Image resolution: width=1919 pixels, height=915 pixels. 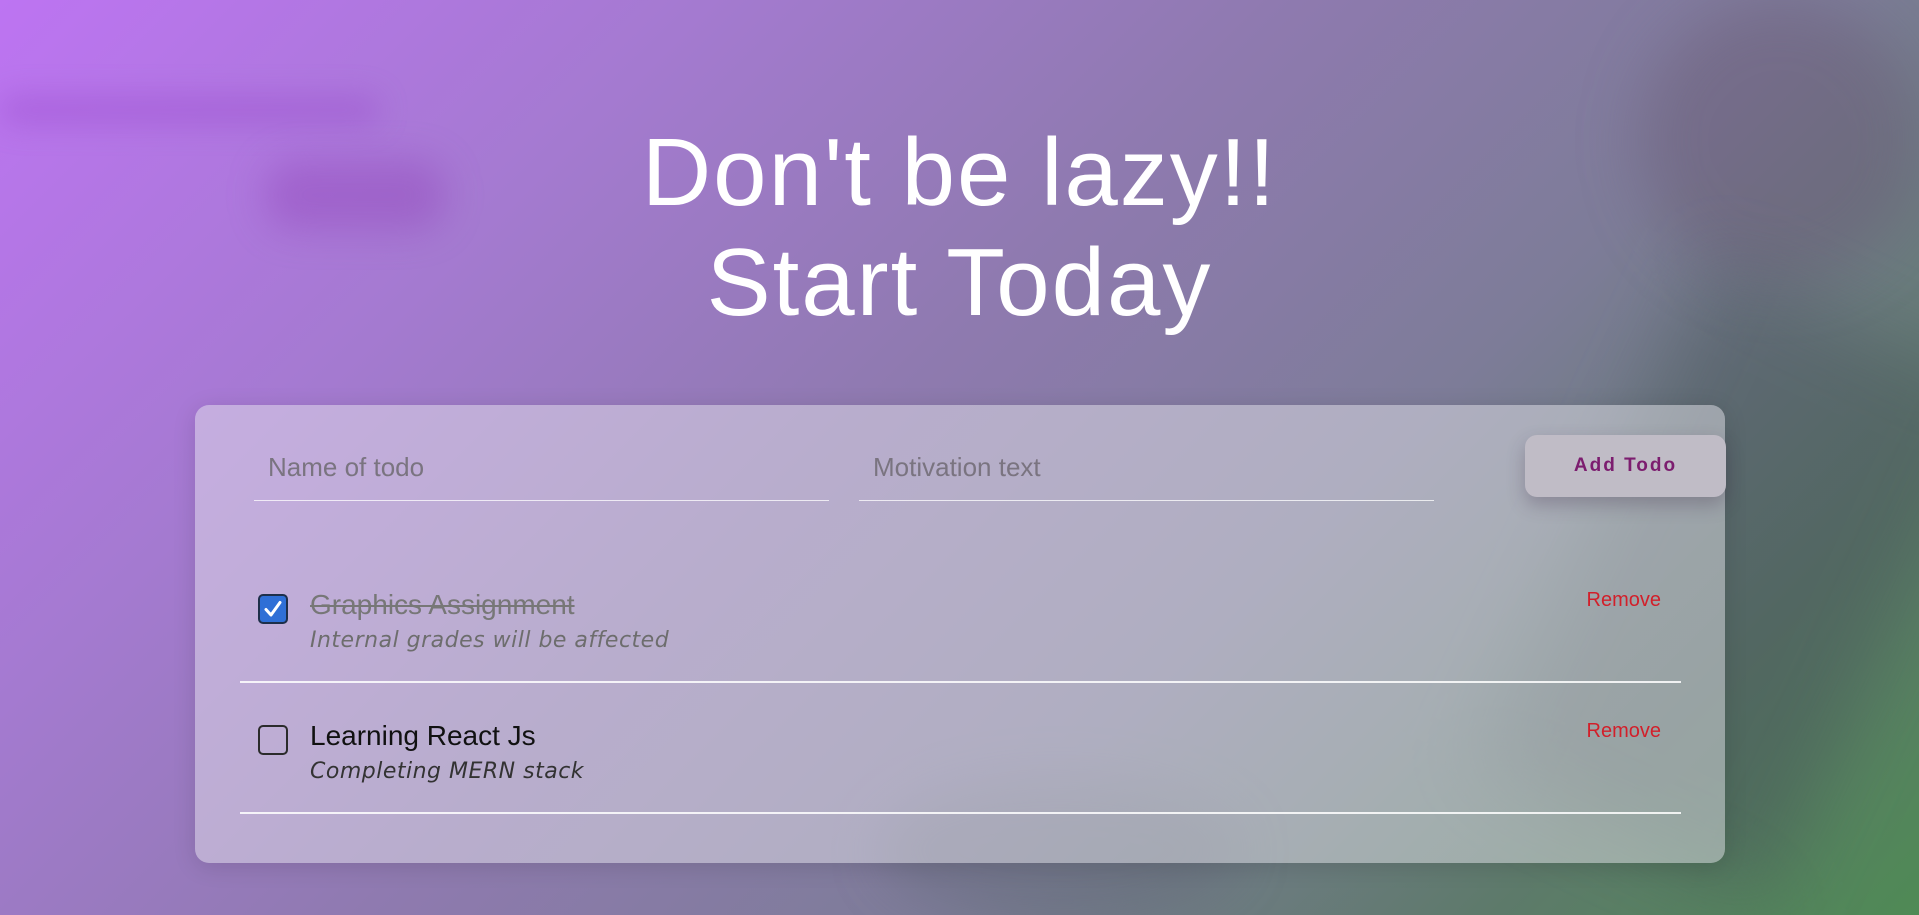 I want to click on motivation-text-input, so click(x=1146, y=468).